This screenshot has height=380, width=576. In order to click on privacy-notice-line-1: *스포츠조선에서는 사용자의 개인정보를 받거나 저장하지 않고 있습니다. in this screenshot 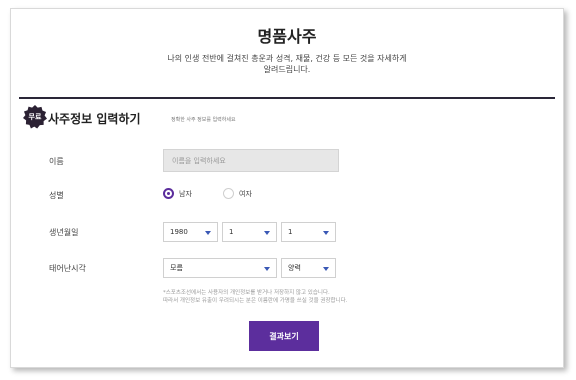, I will do `click(246, 293)`.